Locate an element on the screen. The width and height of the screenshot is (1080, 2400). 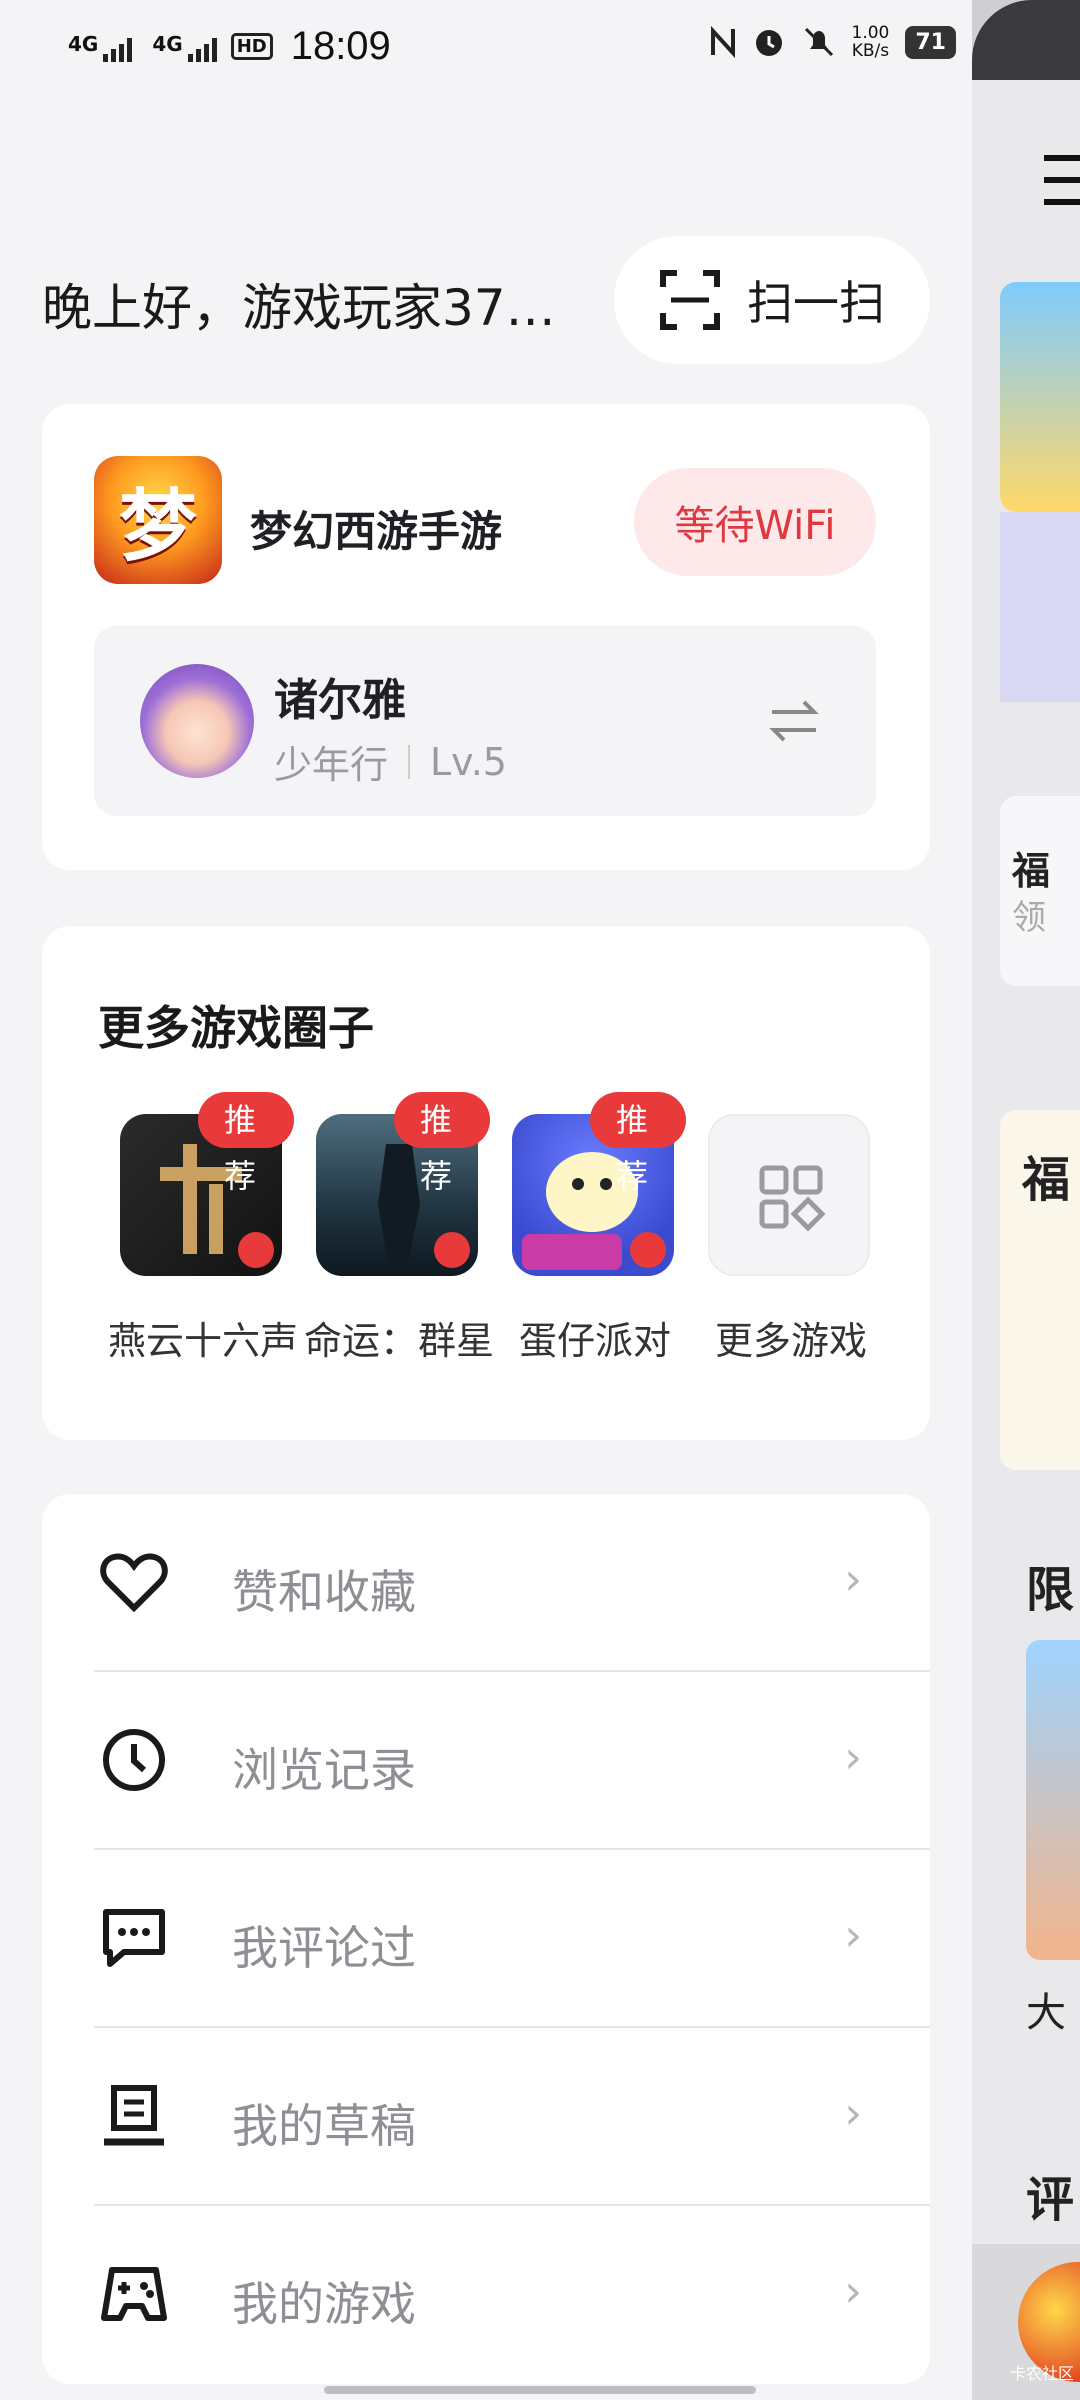
circle-label: 蛋仔派对 is located at coordinates (594, 1341).